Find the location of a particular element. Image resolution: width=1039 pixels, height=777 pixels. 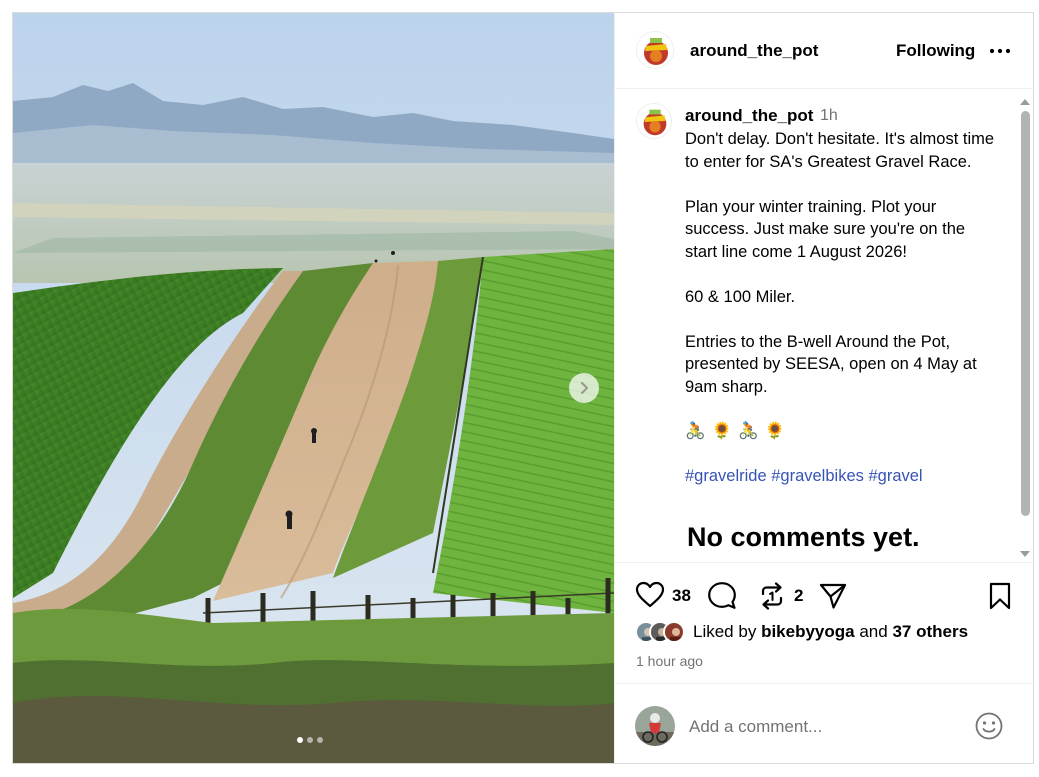

repost-count: 2 is located at coordinates (798, 596).